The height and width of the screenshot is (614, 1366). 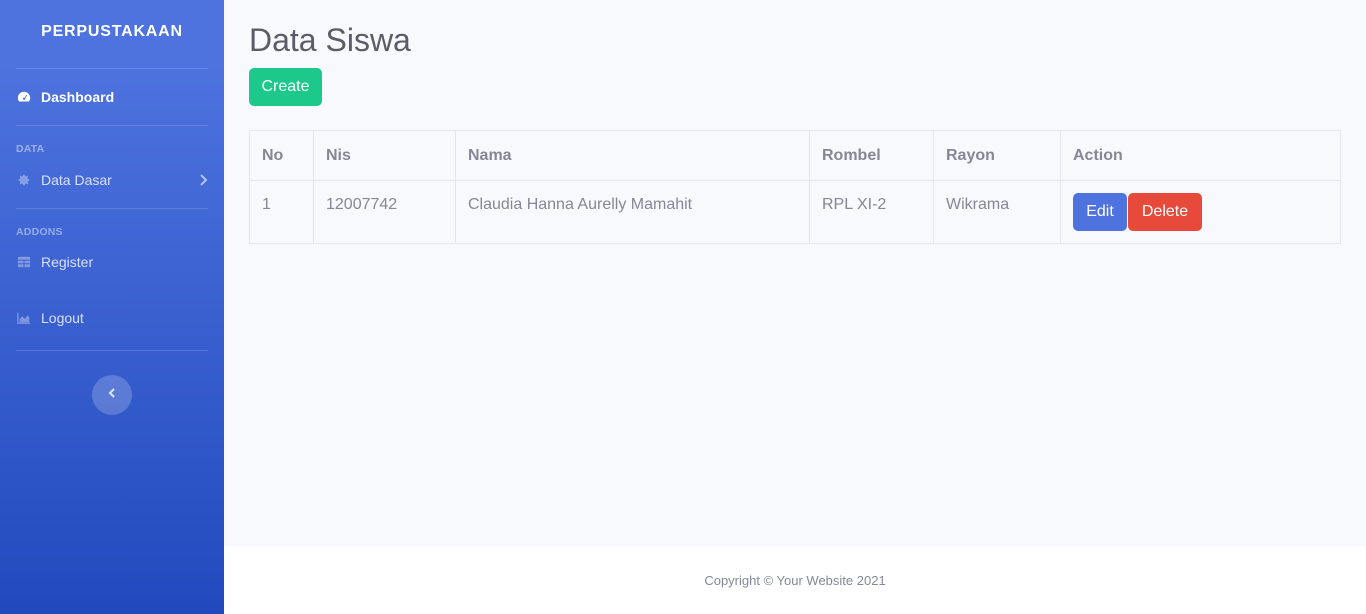 What do you see at coordinates (112, 34) in the screenshot?
I see `sidebar-brand: PERPUSTAKAAN` at bounding box center [112, 34].